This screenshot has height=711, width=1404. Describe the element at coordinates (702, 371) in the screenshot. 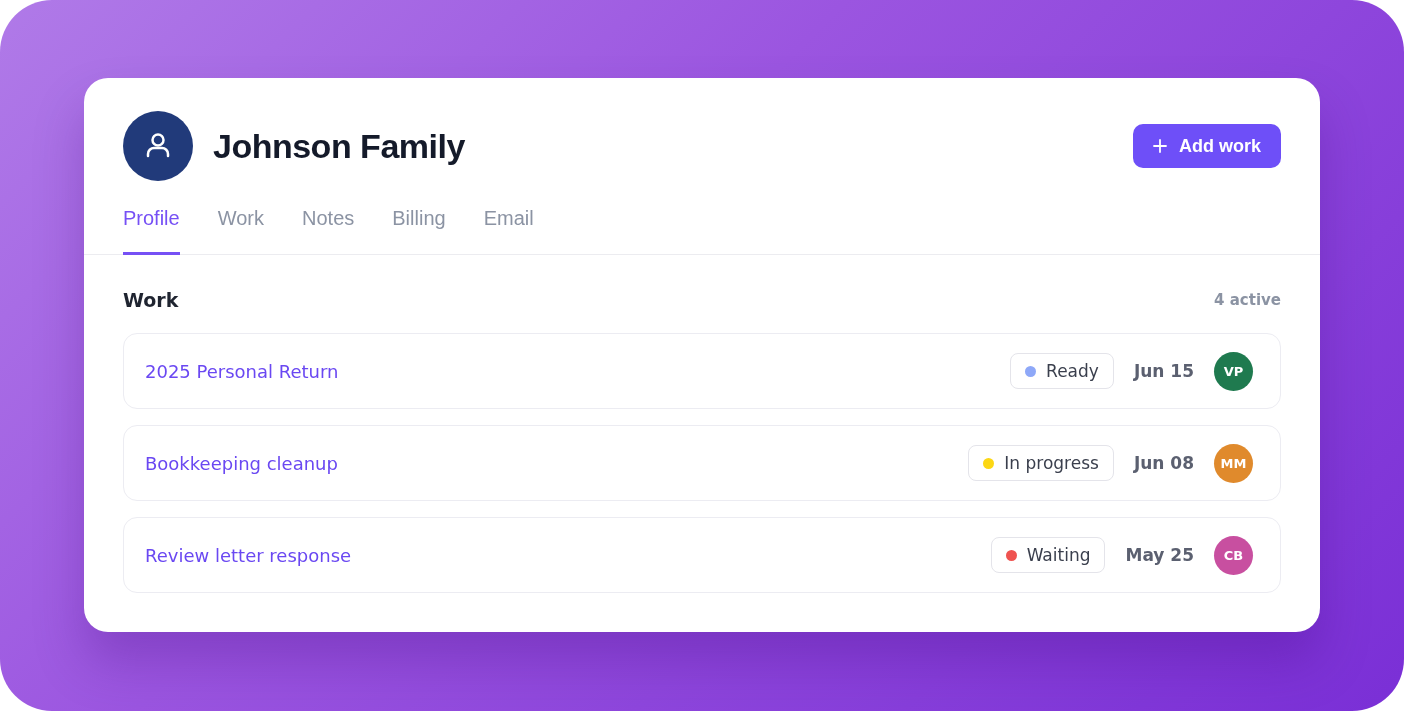

I see `work-item-row: 2025 Personal Return Ready Jun 15 VP` at that location.